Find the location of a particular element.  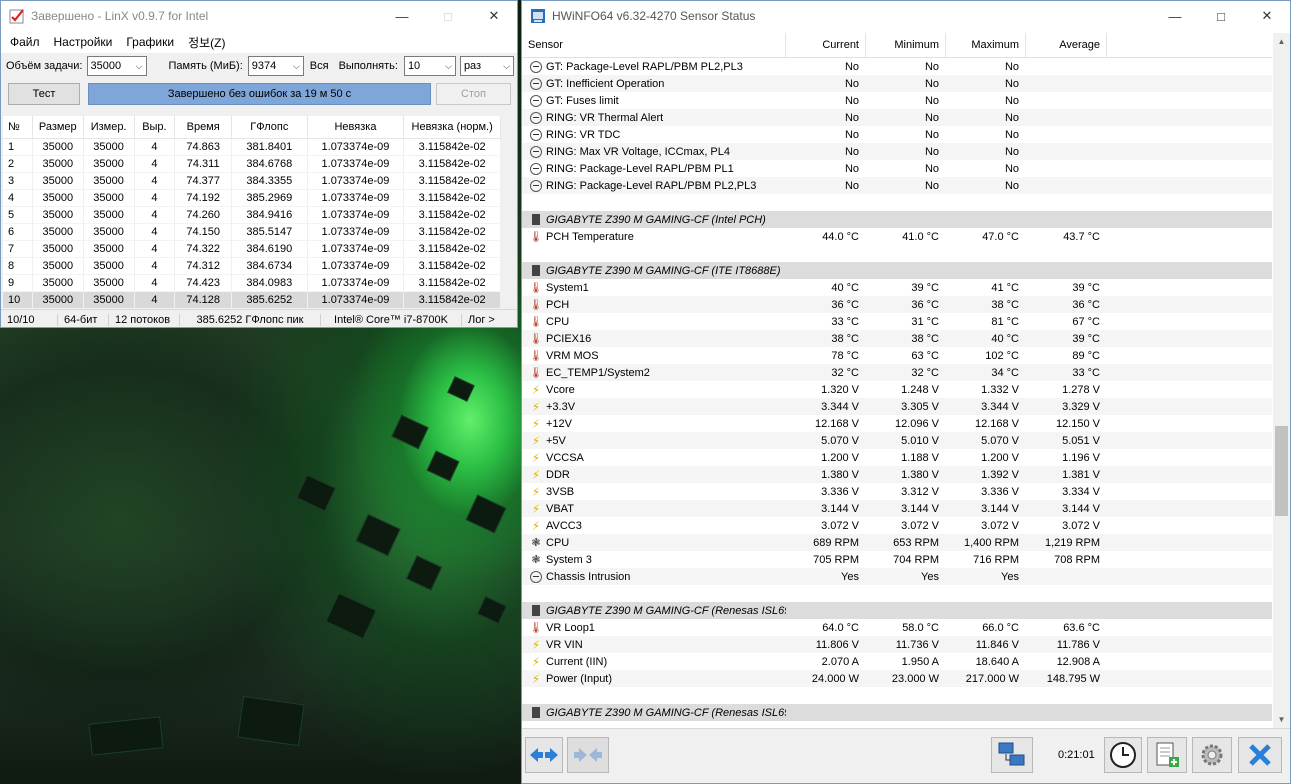

column-header: Невязка (норм.) is located at coordinates (452, 127).